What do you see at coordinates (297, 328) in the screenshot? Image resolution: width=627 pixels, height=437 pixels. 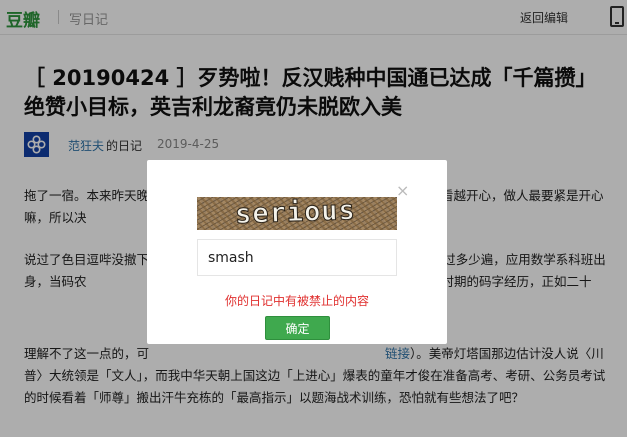 I see `confirm-button: 确定` at bounding box center [297, 328].